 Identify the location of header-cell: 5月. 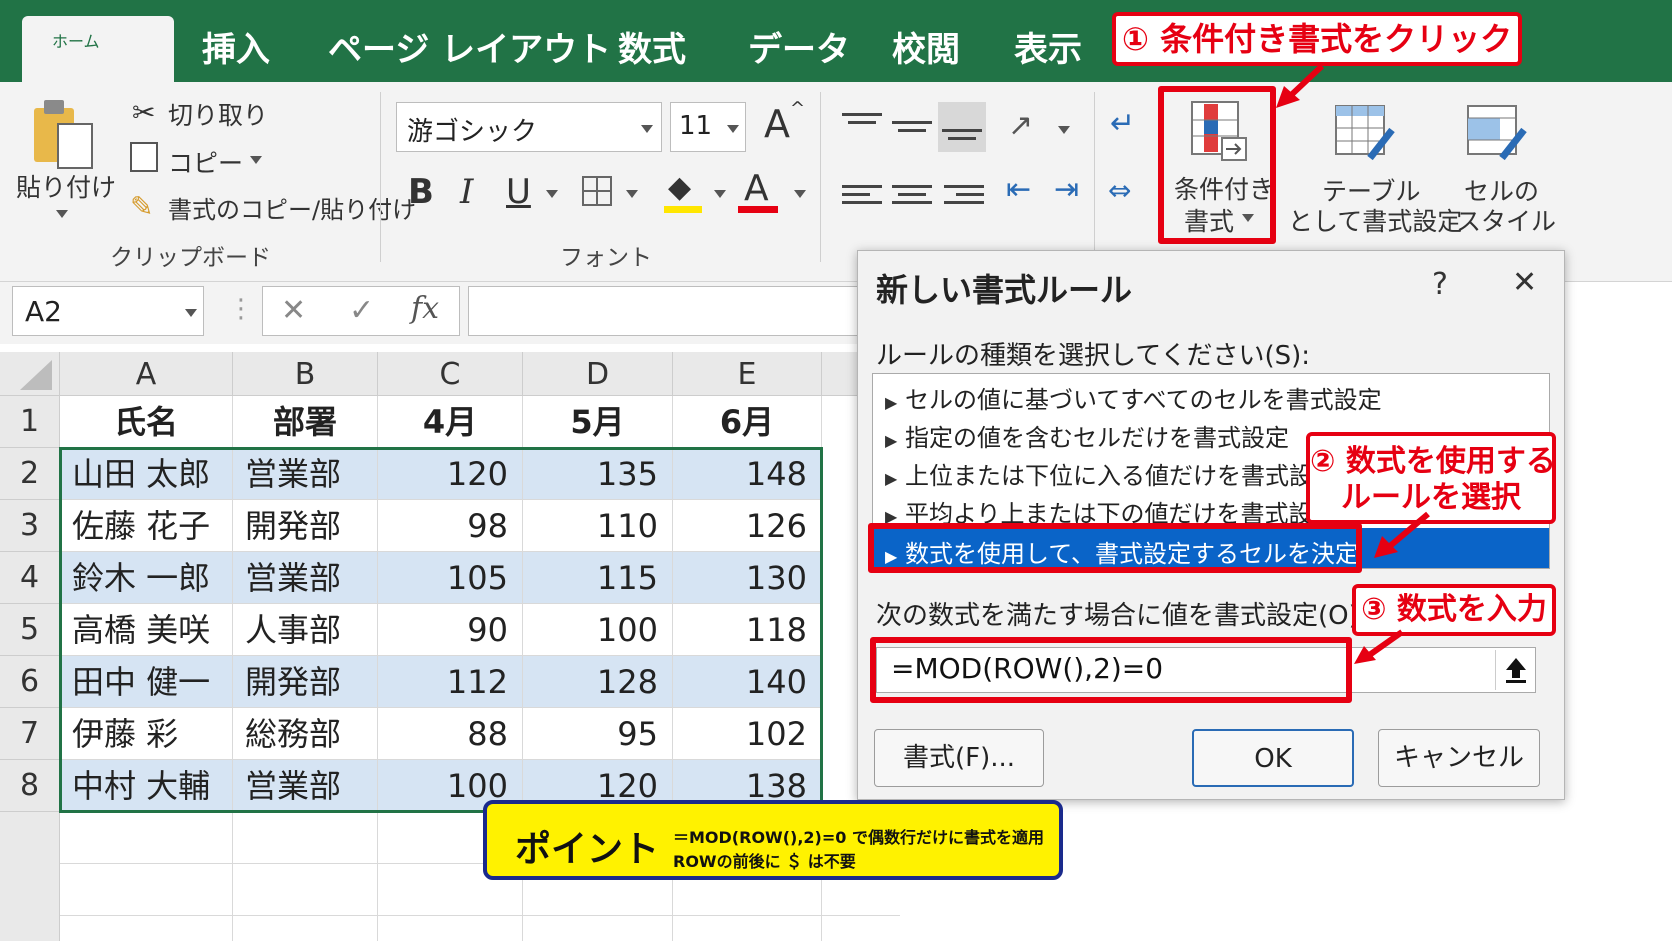
(598, 422).